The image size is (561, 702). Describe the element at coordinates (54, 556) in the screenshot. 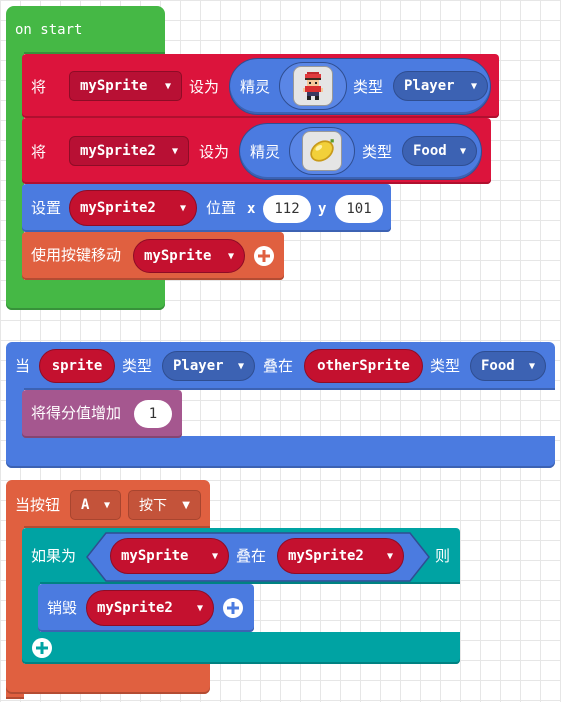

I see `if-word: 如果为` at that location.